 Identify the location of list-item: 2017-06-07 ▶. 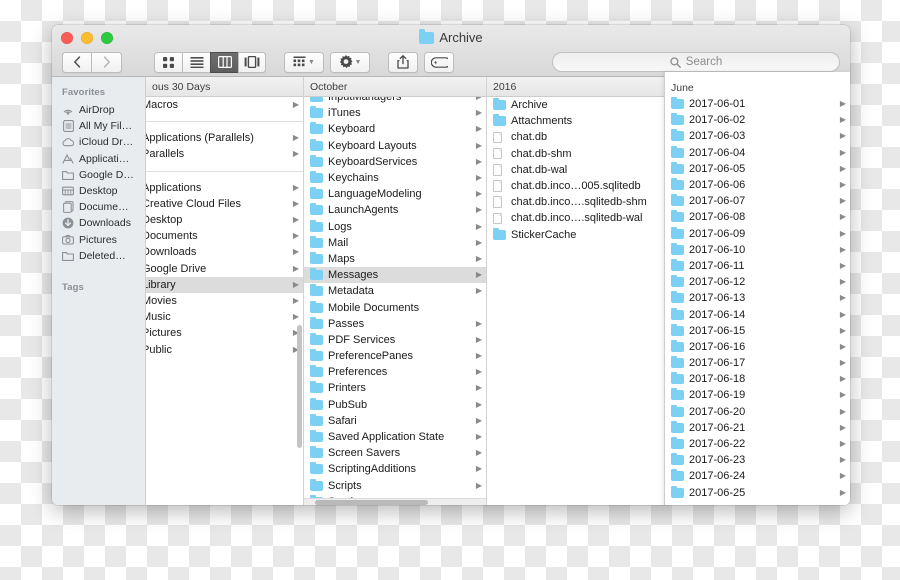
(757, 201).